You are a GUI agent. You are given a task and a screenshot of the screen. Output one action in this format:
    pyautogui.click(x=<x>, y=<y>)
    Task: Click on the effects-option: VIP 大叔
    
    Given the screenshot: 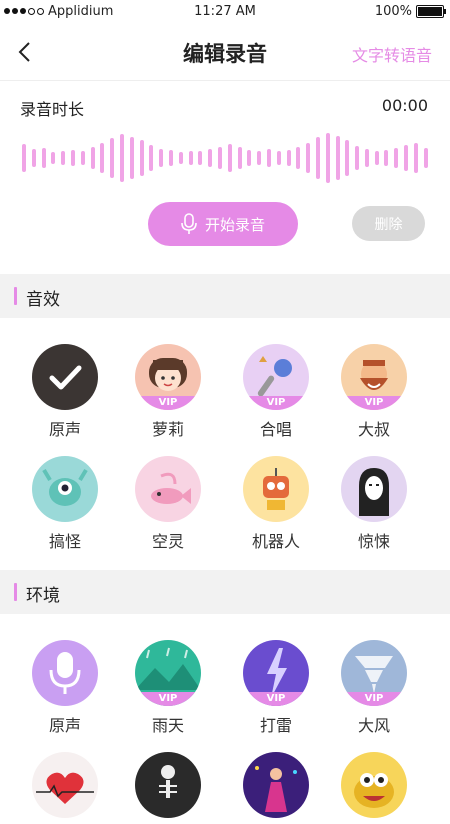 What is the action you would take?
    pyautogui.click(x=374, y=392)
    